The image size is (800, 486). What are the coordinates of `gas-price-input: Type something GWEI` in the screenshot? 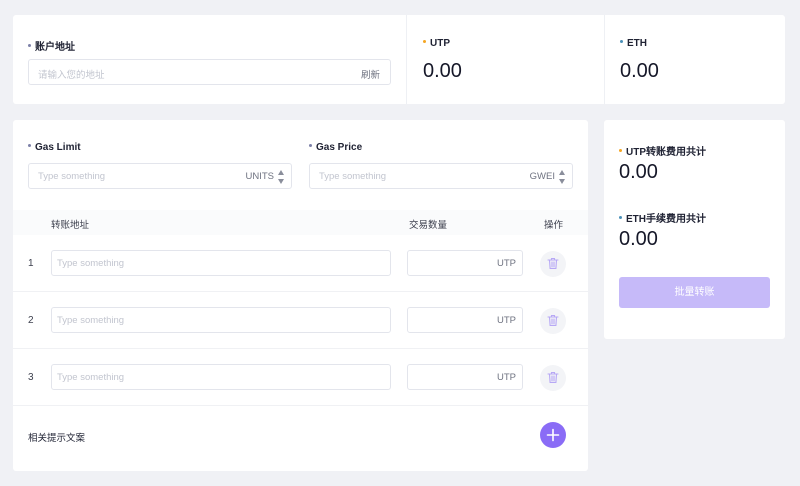 It's located at (441, 176).